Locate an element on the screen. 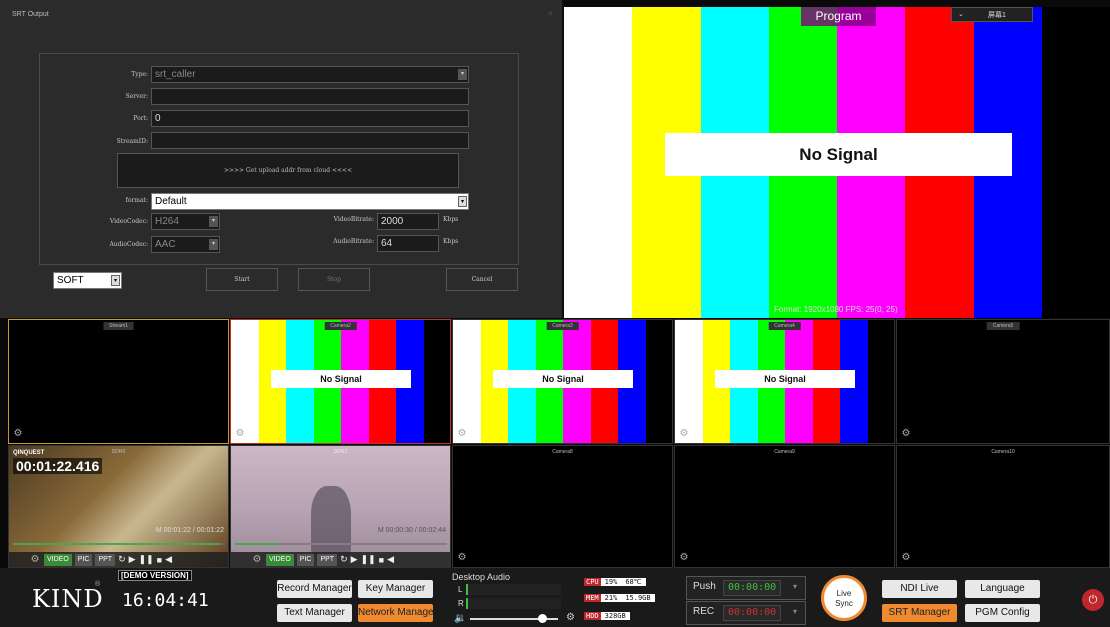 This screenshot has height=627, width=1110. type-select: srt_caller ▾ is located at coordinates (310, 74).